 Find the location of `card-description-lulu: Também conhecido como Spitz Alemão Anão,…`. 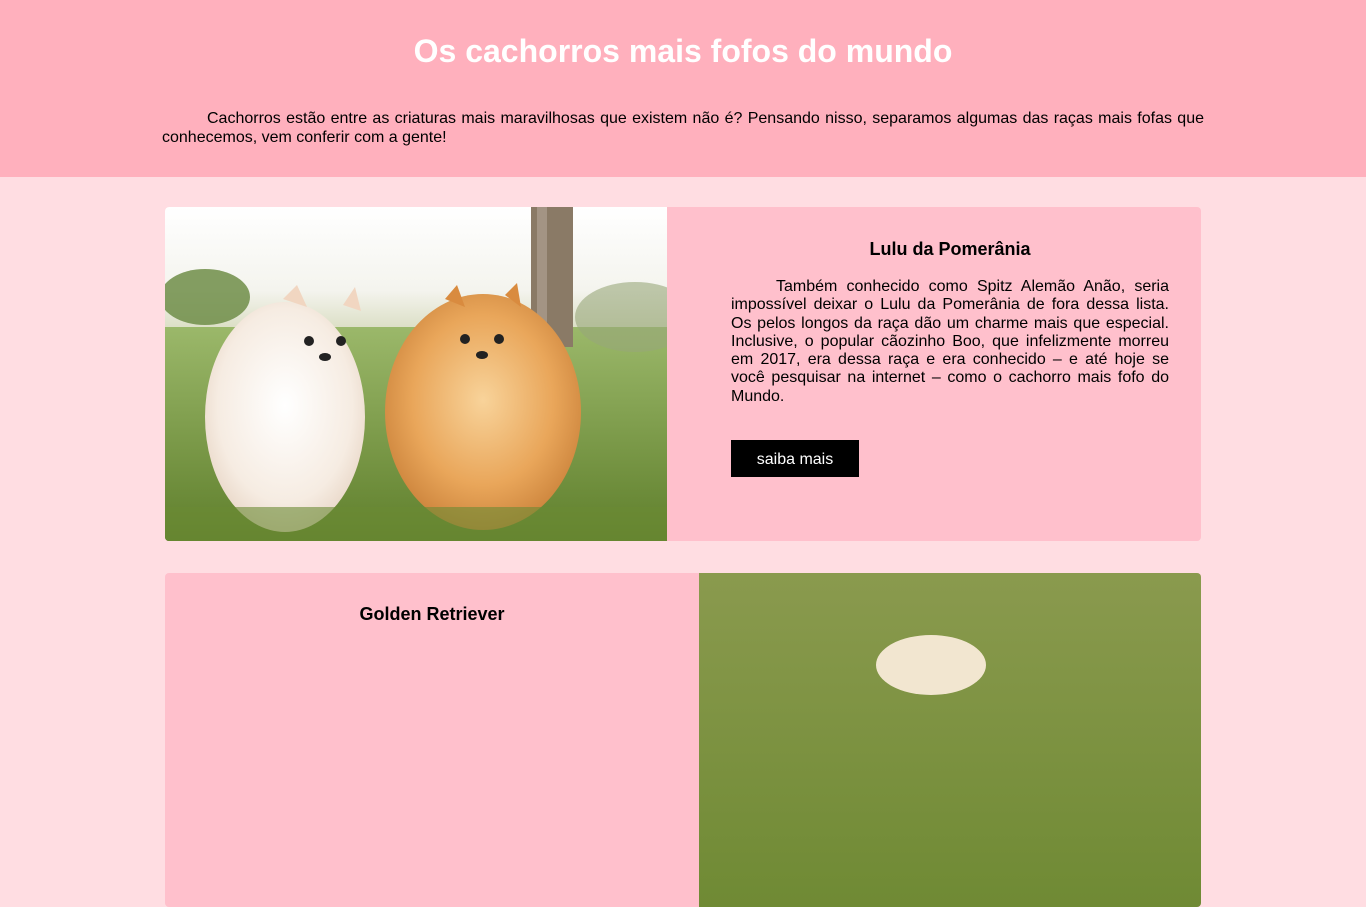

card-description-lulu: Também conhecido como Spitz Alemão Anão,… is located at coordinates (950, 341).